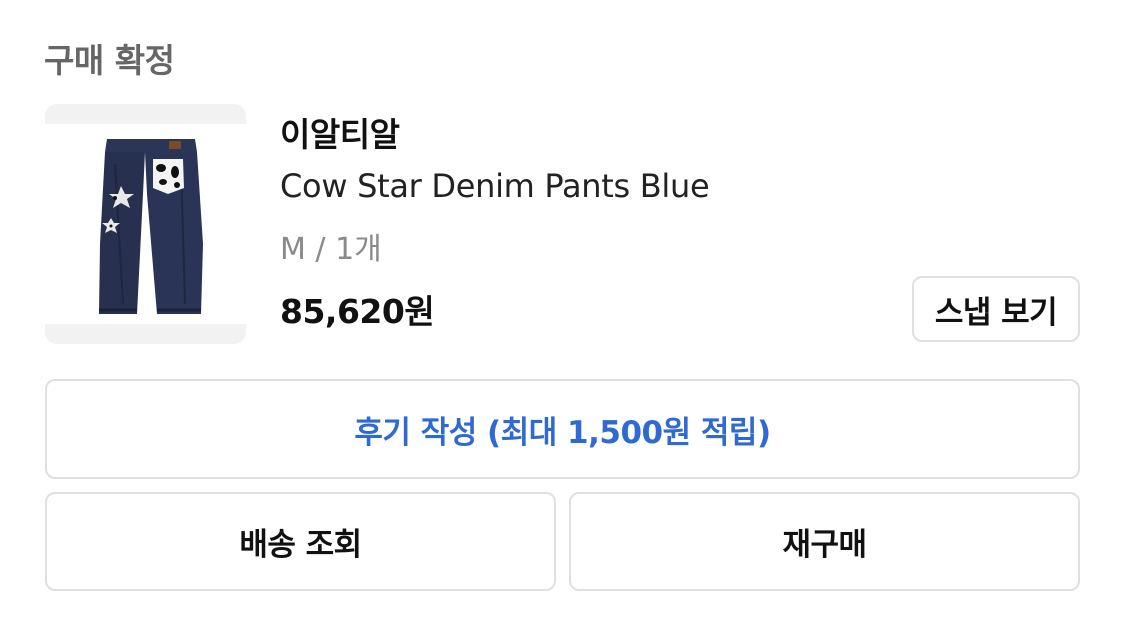 Image resolution: width=1125 pixels, height=641 pixels. I want to click on denim-pants-icon, so click(151, 226).